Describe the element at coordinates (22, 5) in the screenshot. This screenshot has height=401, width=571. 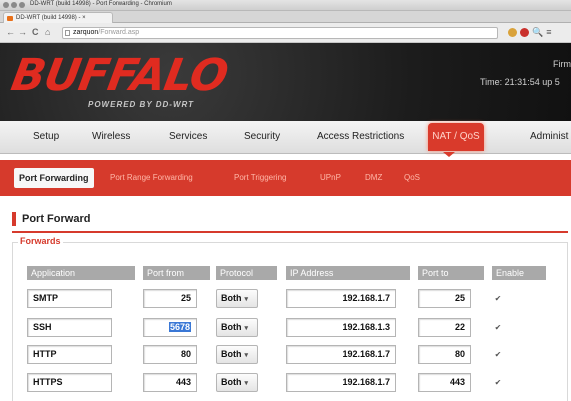
I see `maximize-window-icon` at that location.